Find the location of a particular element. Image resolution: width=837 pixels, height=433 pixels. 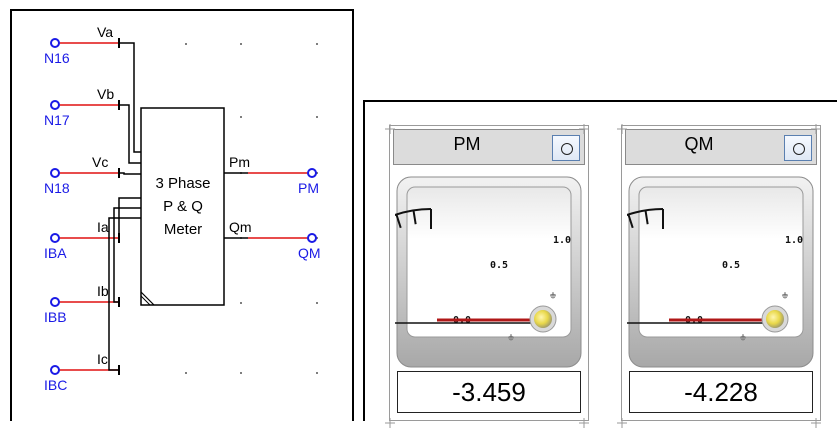

output-node-qm: Qm QM is located at coordinates (272, 240).